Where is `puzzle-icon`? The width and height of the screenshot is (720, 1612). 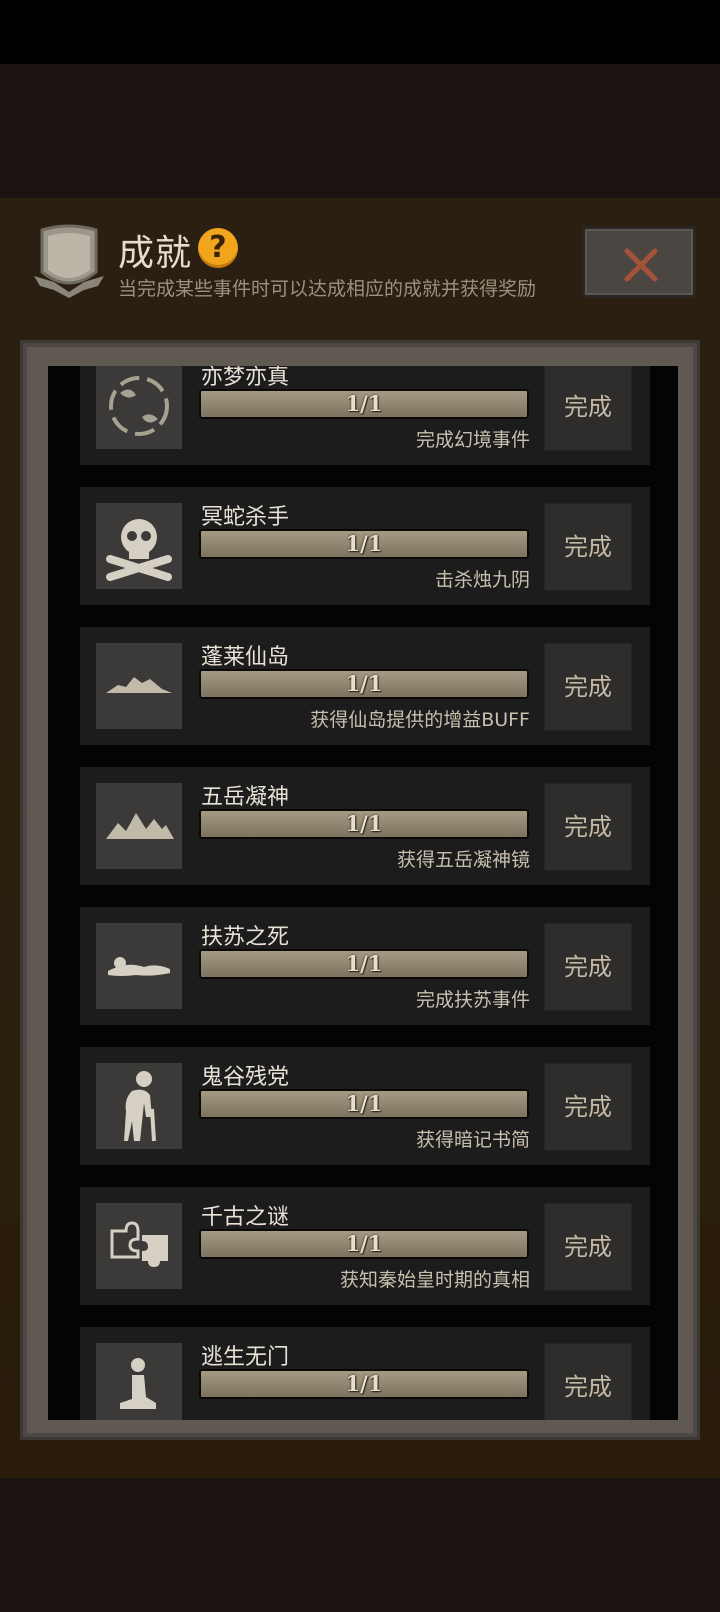 puzzle-icon is located at coordinates (139, 1246).